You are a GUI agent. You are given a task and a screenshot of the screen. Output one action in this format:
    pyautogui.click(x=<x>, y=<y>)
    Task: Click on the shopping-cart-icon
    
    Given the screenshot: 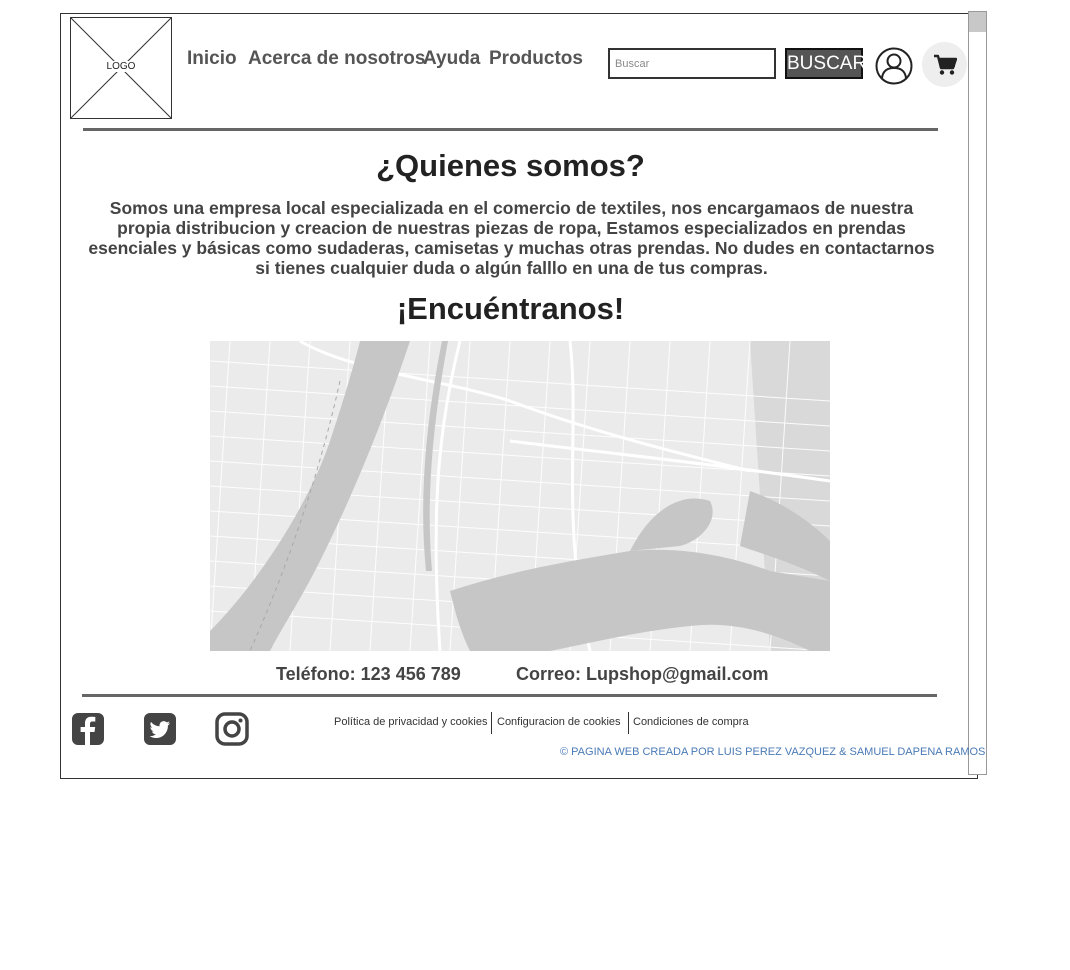 What is the action you would take?
    pyautogui.click(x=945, y=64)
    